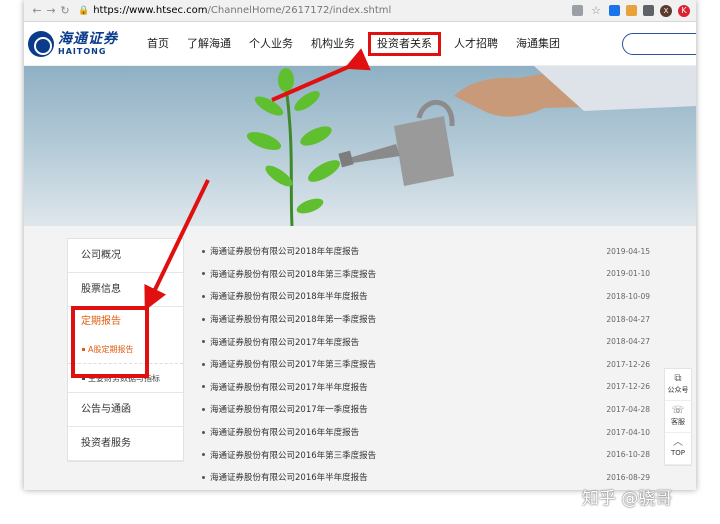  What do you see at coordinates (408, 455) in the screenshot?
I see `report-title: 海通证券股份有限公司2016年第三季度报告` at bounding box center [408, 455].